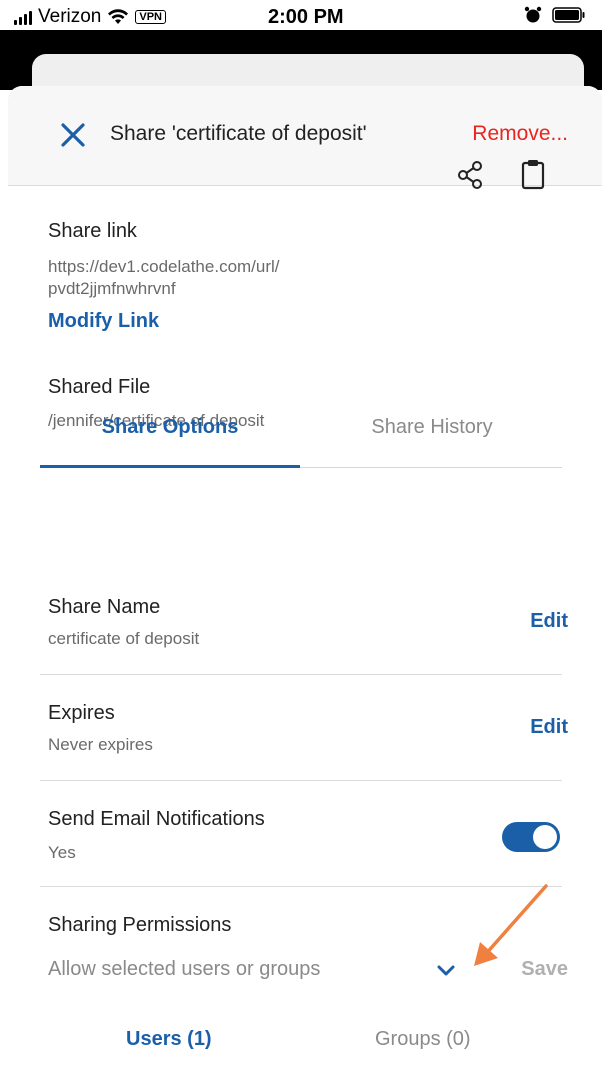 The height and width of the screenshot is (1068, 602). What do you see at coordinates (169, 1039) in the screenshot?
I see `tab-users: Users (1)` at bounding box center [169, 1039].